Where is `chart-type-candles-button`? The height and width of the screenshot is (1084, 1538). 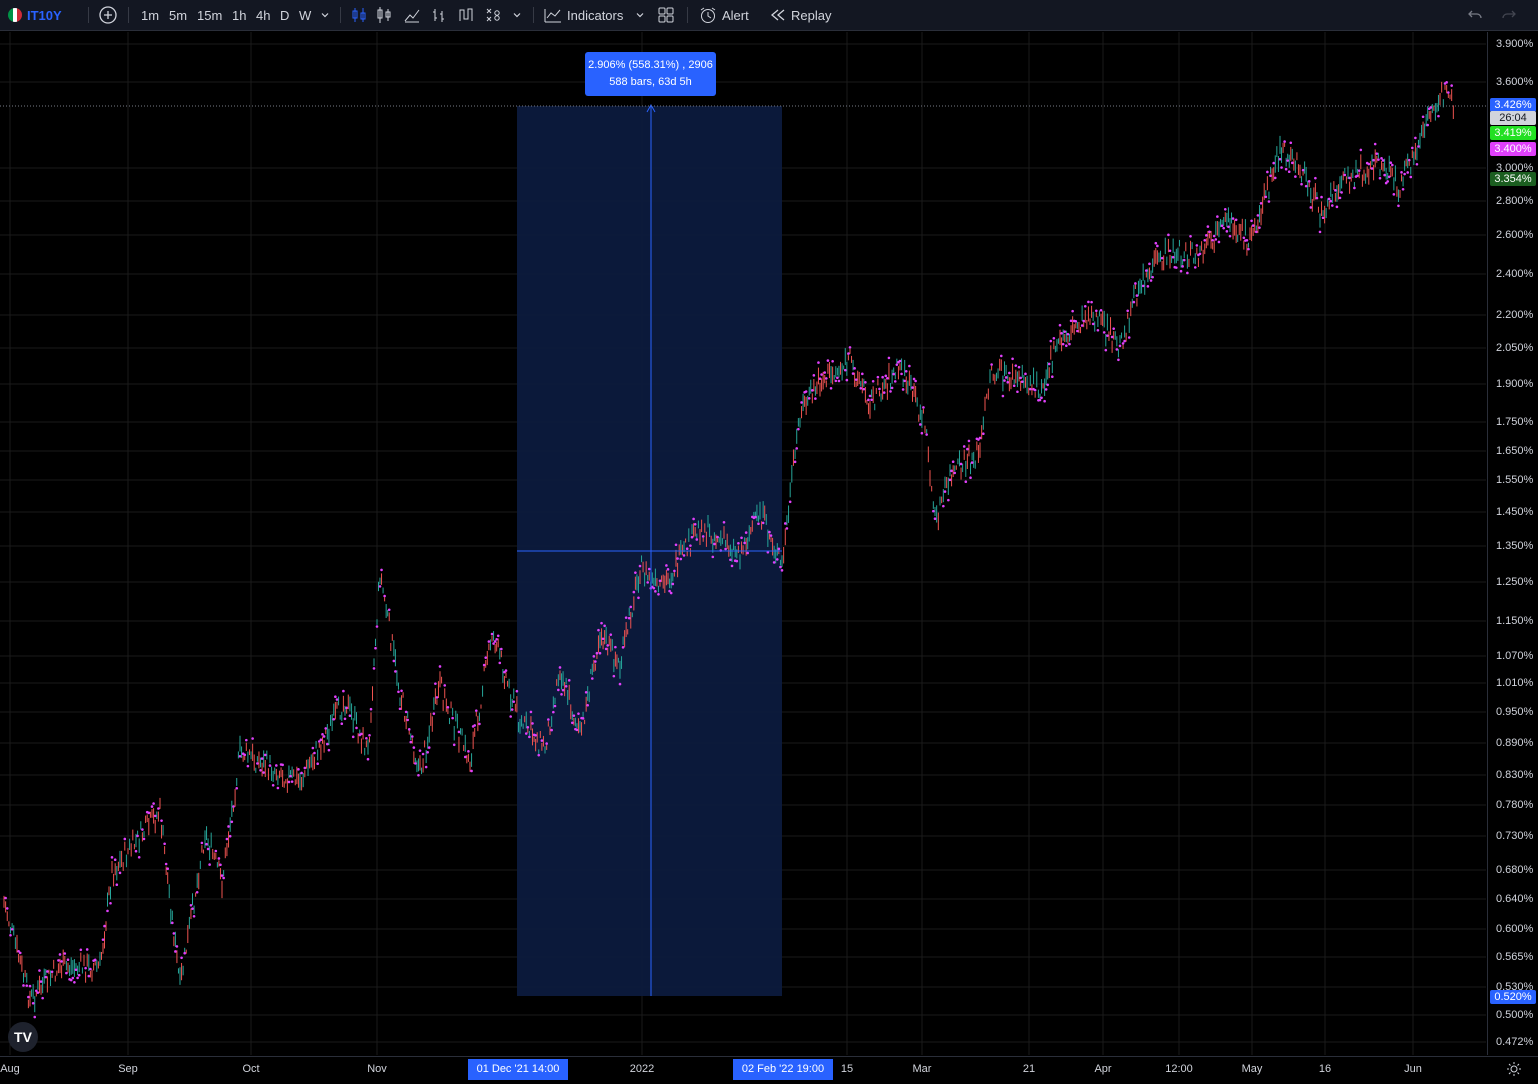
chart-type-candles-button is located at coordinates (359, 15).